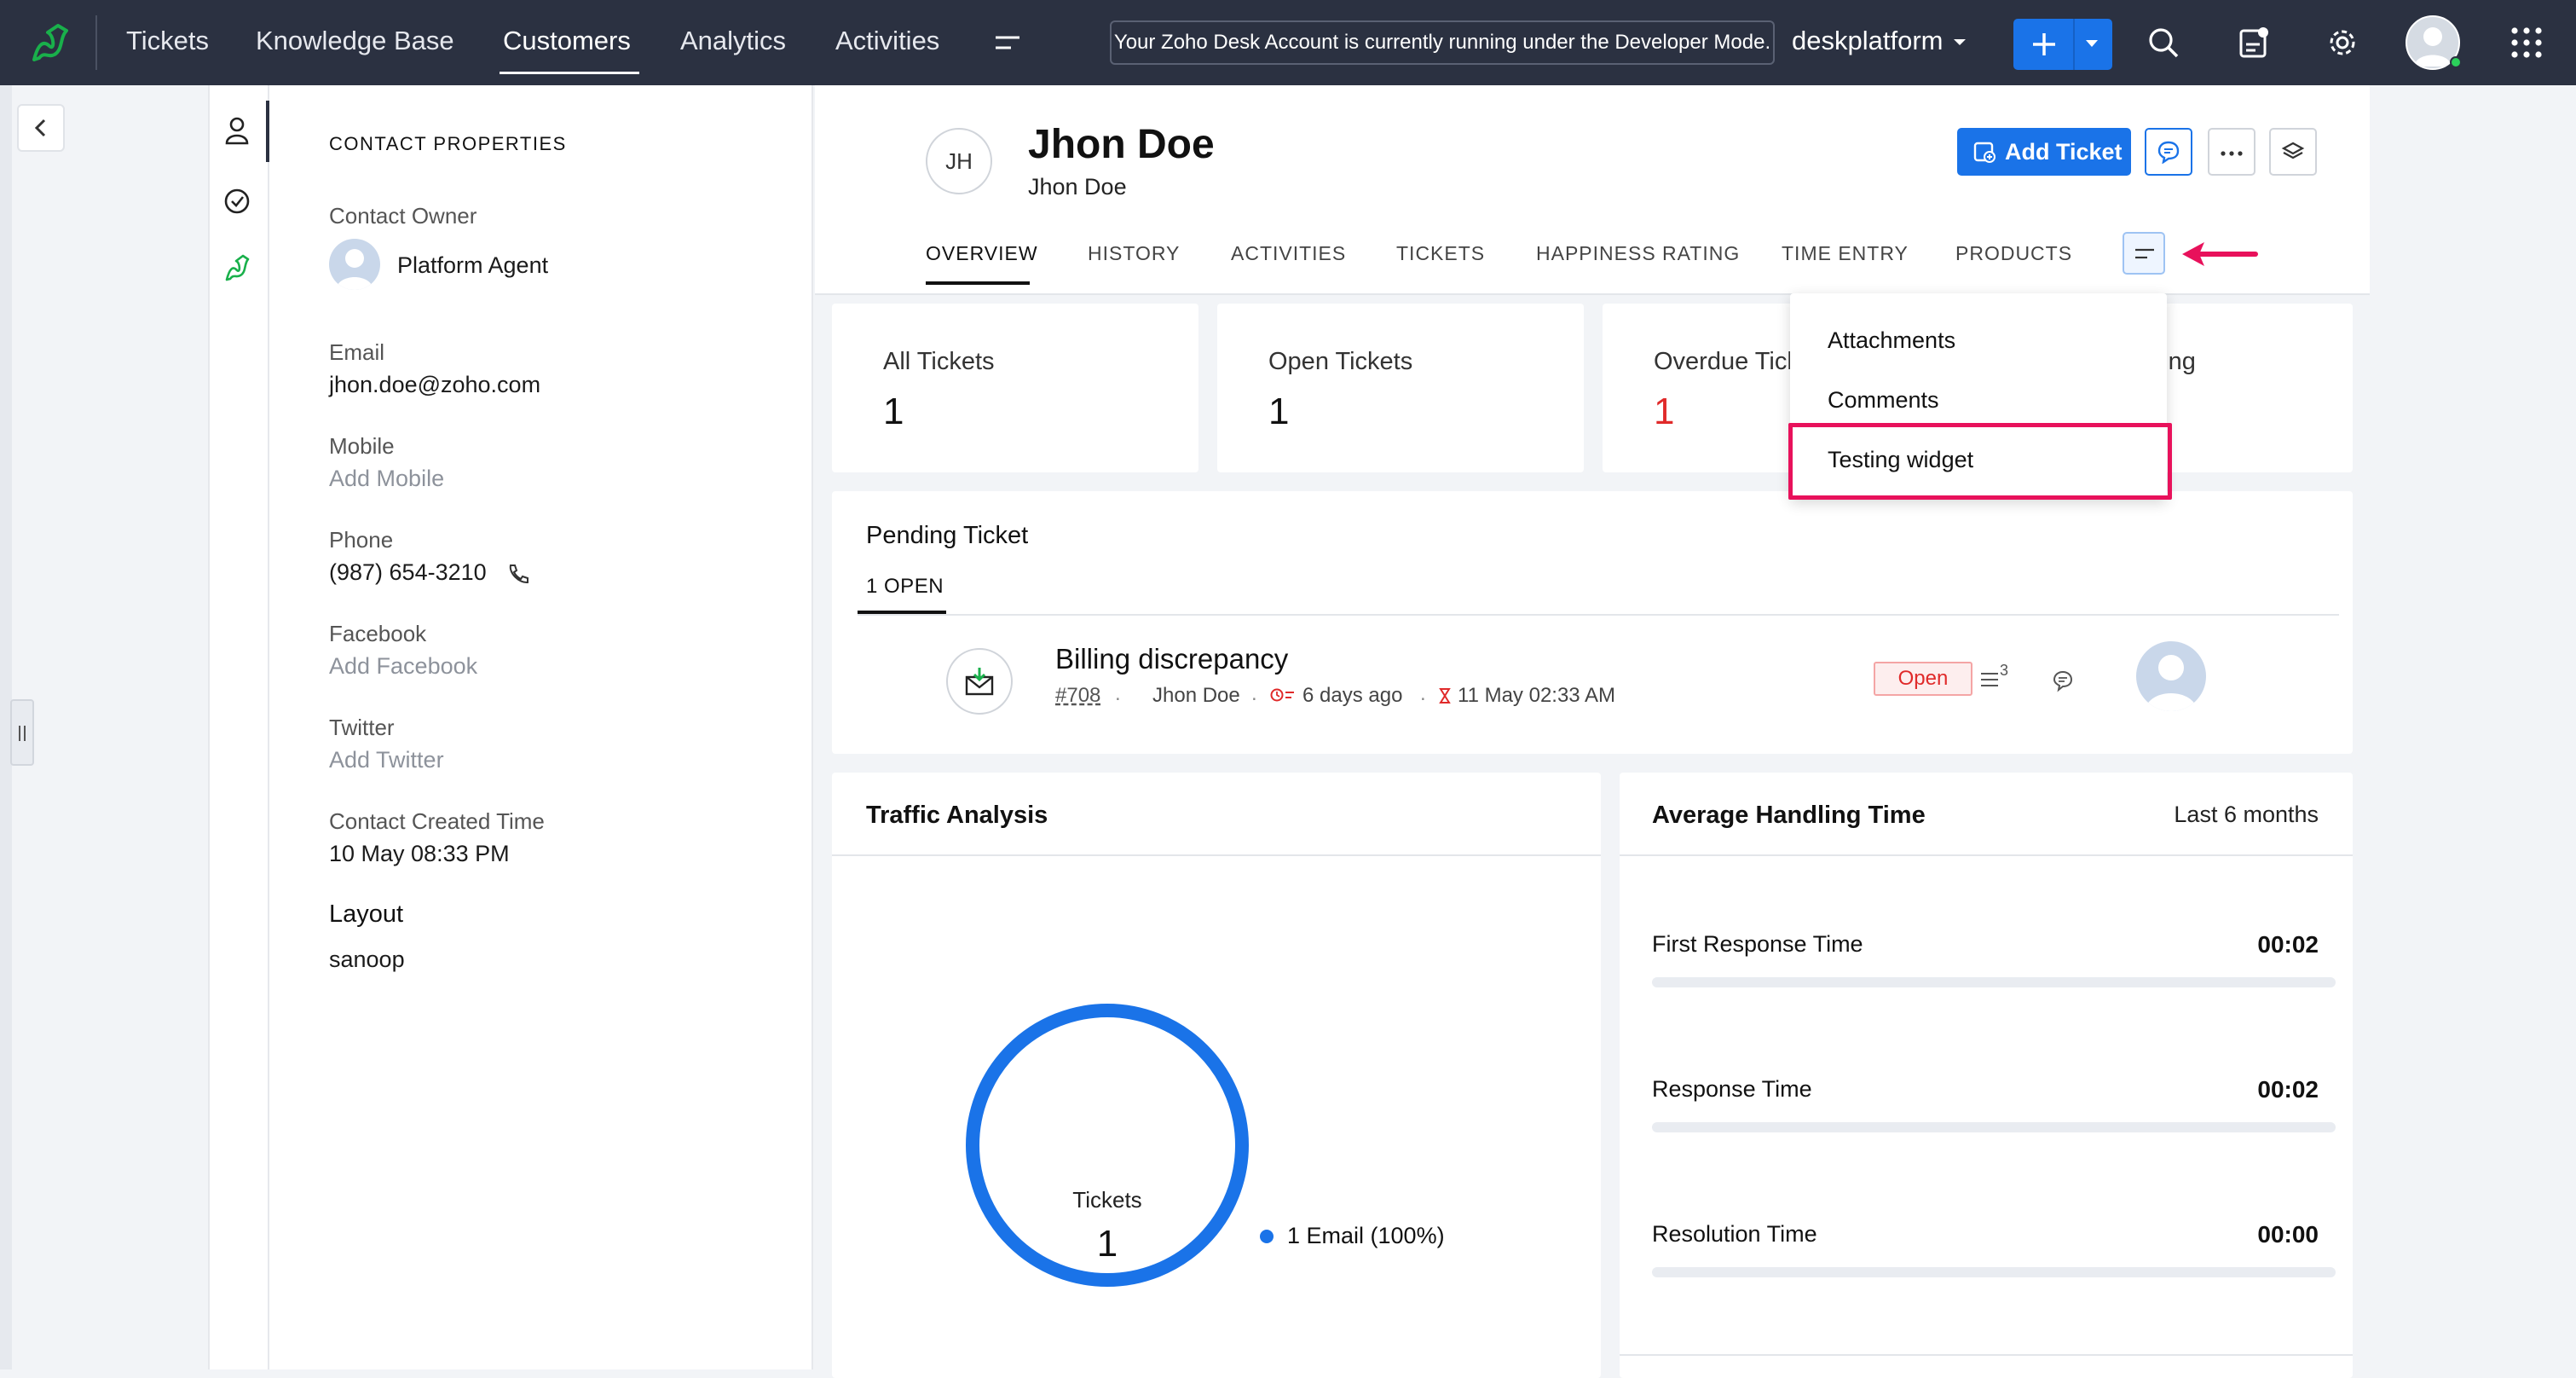 The image size is (2576, 1378). What do you see at coordinates (905, 587) in the screenshot?
I see `pending-open-tab: 1 OPEN` at bounding box center [905, 587].